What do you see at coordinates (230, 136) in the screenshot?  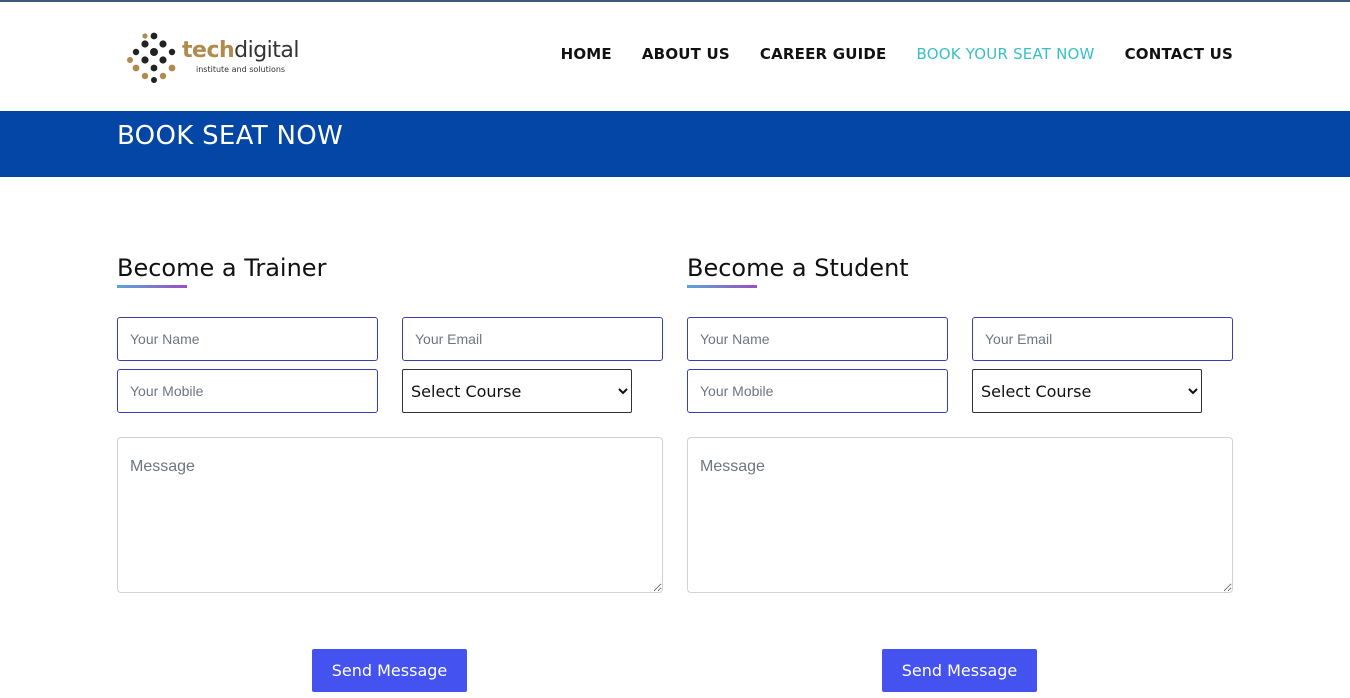 I see `page-title: BOOK SEAT NOW` at bounding box center [230, 136].